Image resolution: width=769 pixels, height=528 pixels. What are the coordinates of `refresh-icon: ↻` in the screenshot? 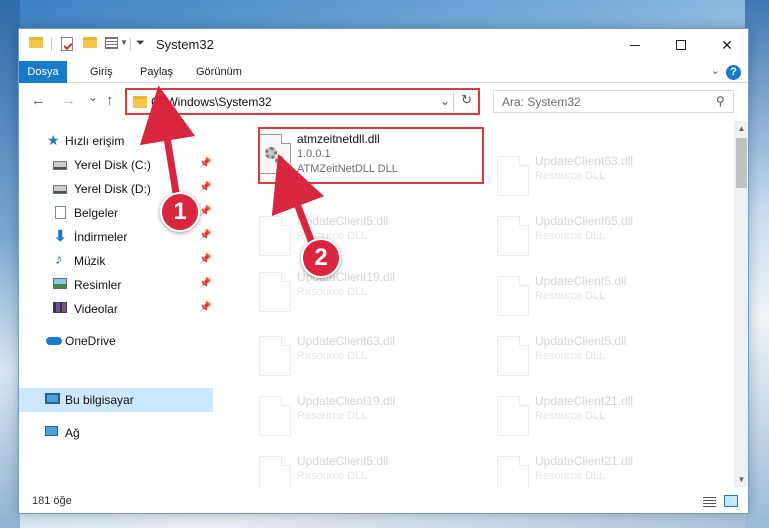 It's located at (466, 100).